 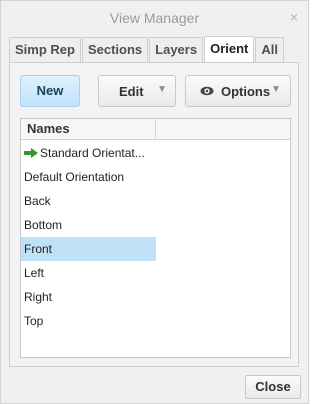 I want to click on close-icon: ×, so click(x=294, y=17).